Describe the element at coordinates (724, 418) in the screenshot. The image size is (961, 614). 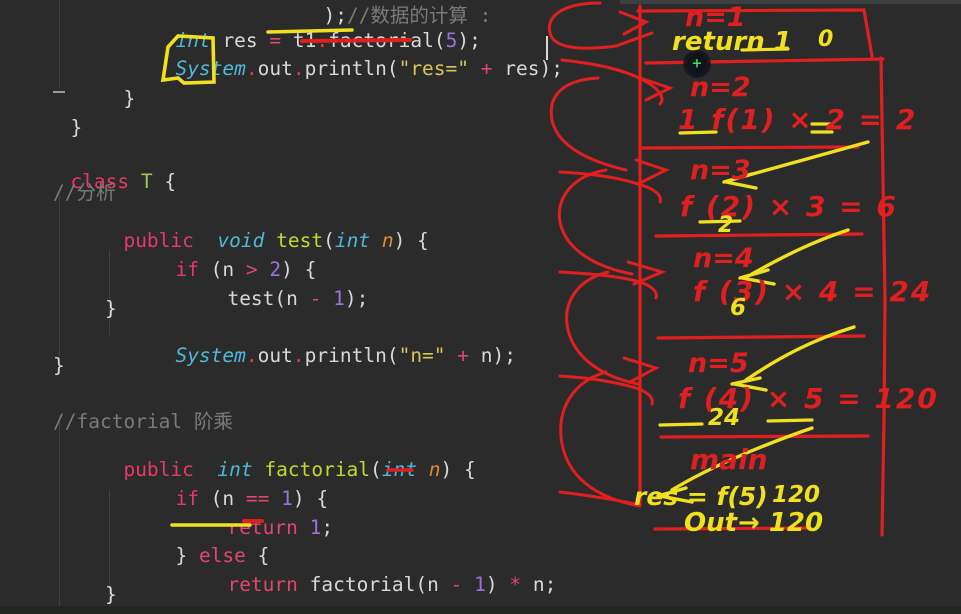
I see `note-sub24: 24` at that location.